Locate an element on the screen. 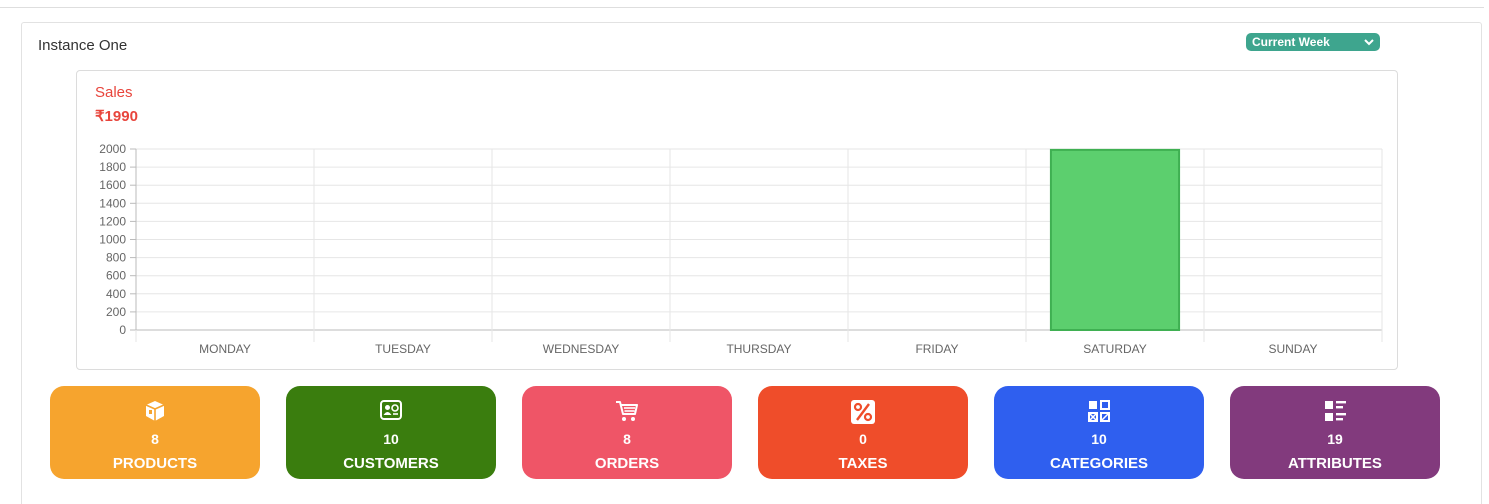  percent-icon is located at coordinates (863, 412).